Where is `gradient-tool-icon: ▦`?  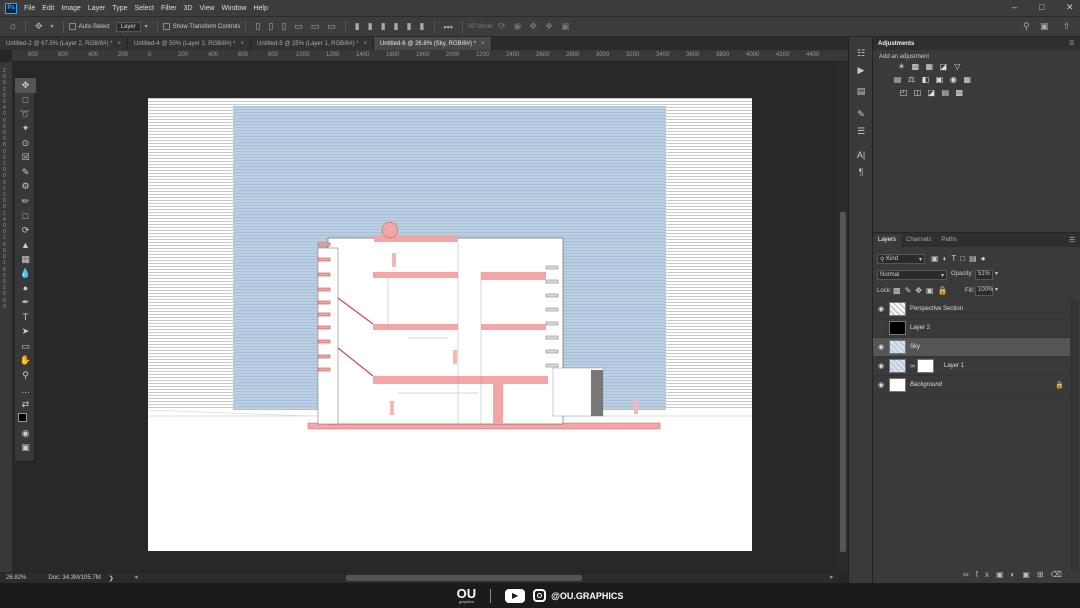
gradient-tool-icon: ▦ is located at coordinates (25, 259).